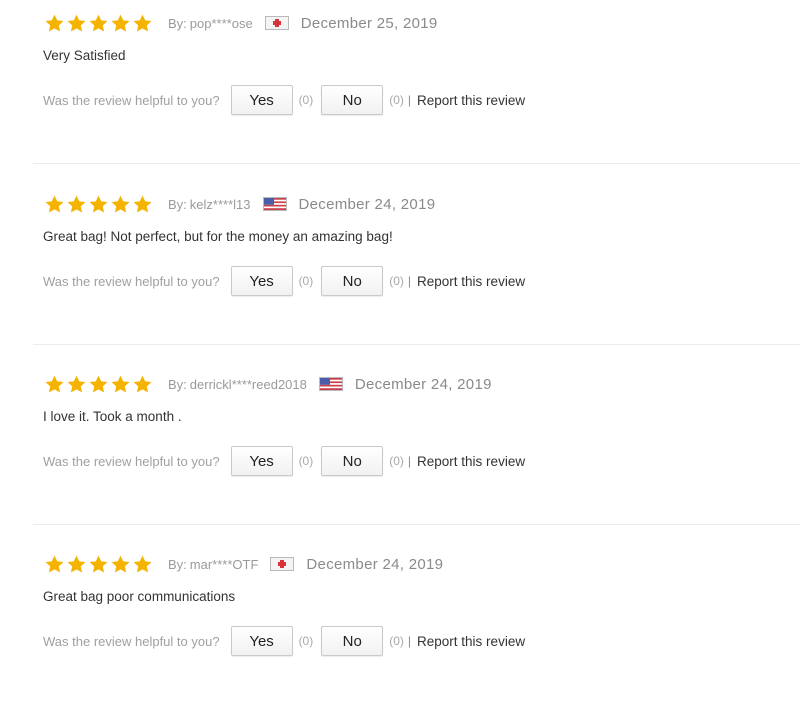 The width and height of the screenshot is (800, 721). What do you see at coordinates (220, 204) in the screenshot?
I see `reviewer-name: kelz****l13` at bounding box center [220, 204].